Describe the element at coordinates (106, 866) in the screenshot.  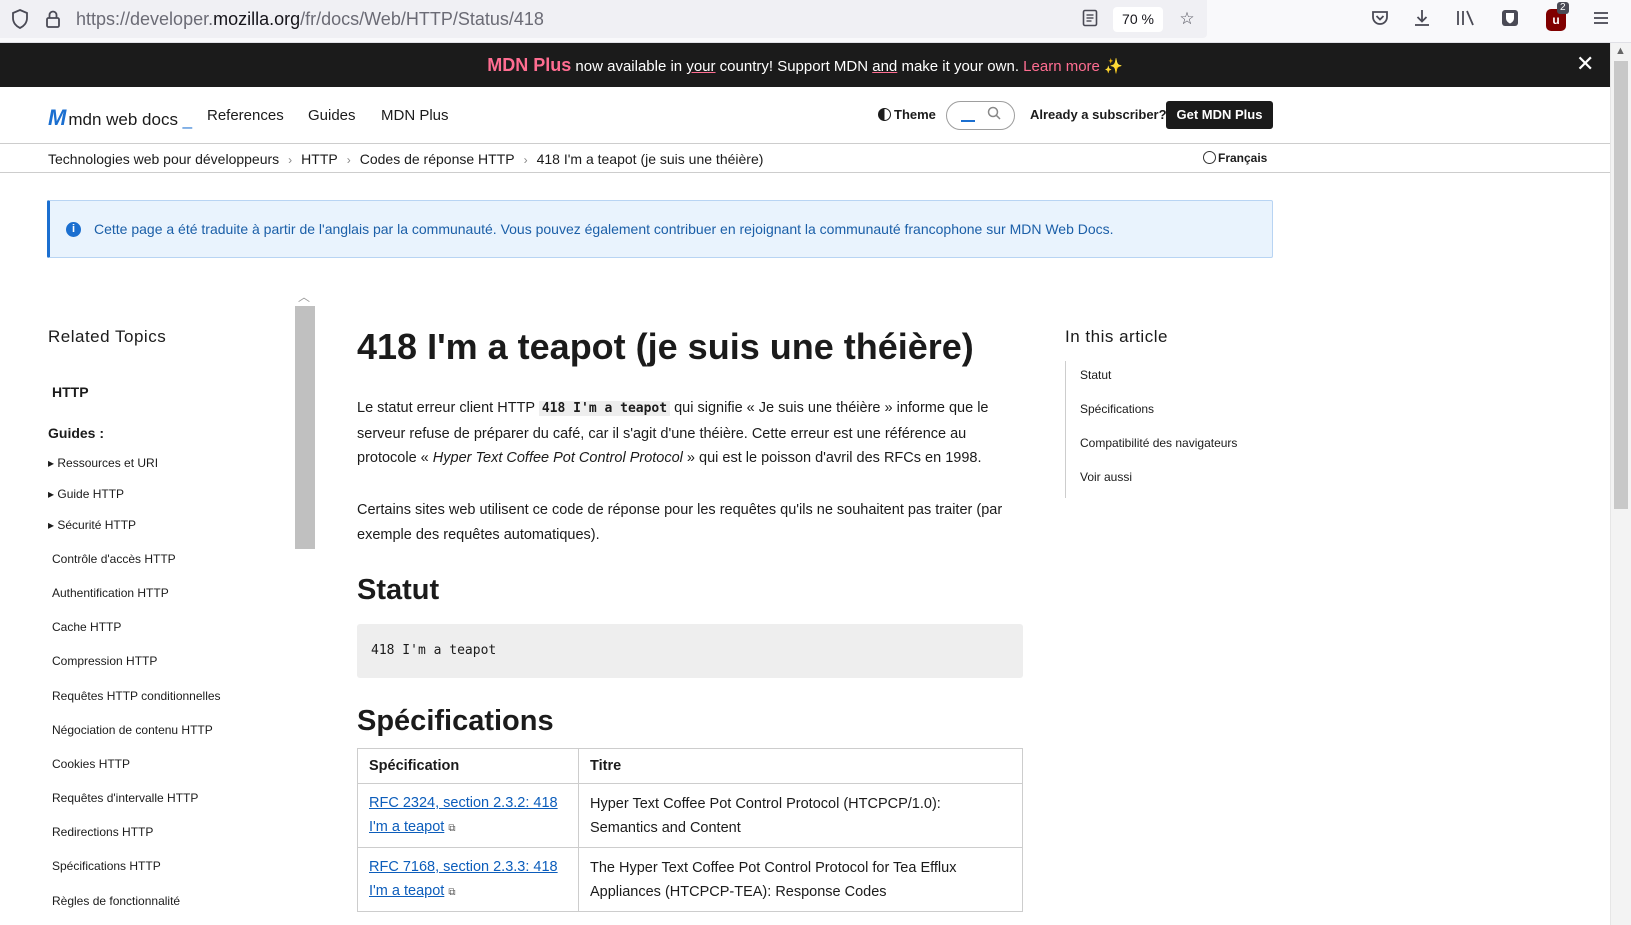
I see `sidebar-item-specifications: Spécifications HTTP` at that location.